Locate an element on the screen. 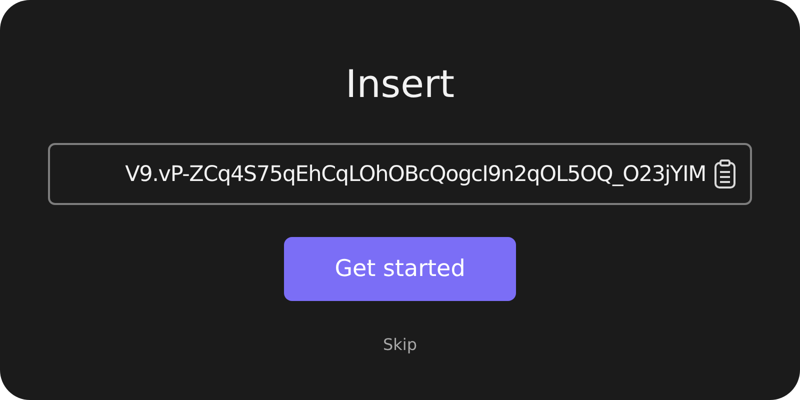 This screenshot has width=800, height=400. dialog-title: Insert is located at coordinates (400, 84).